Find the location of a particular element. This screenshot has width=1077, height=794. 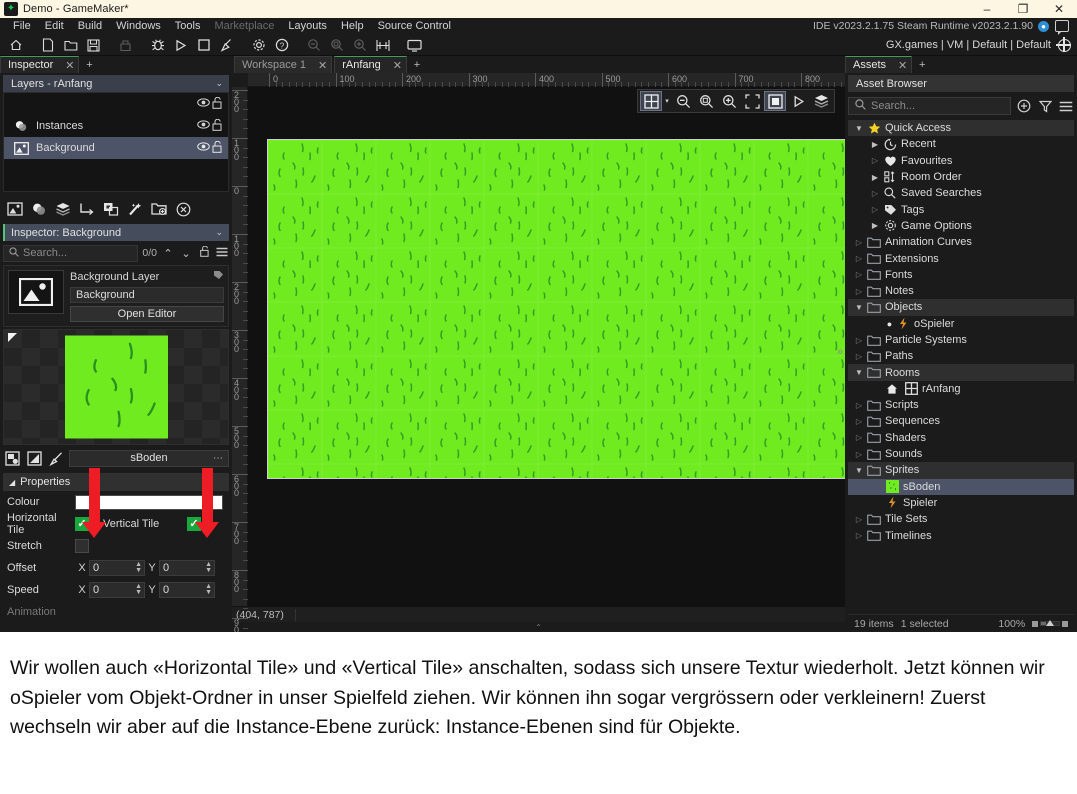

workspace-add-tab-button: + is located at coordinates (417, 64).